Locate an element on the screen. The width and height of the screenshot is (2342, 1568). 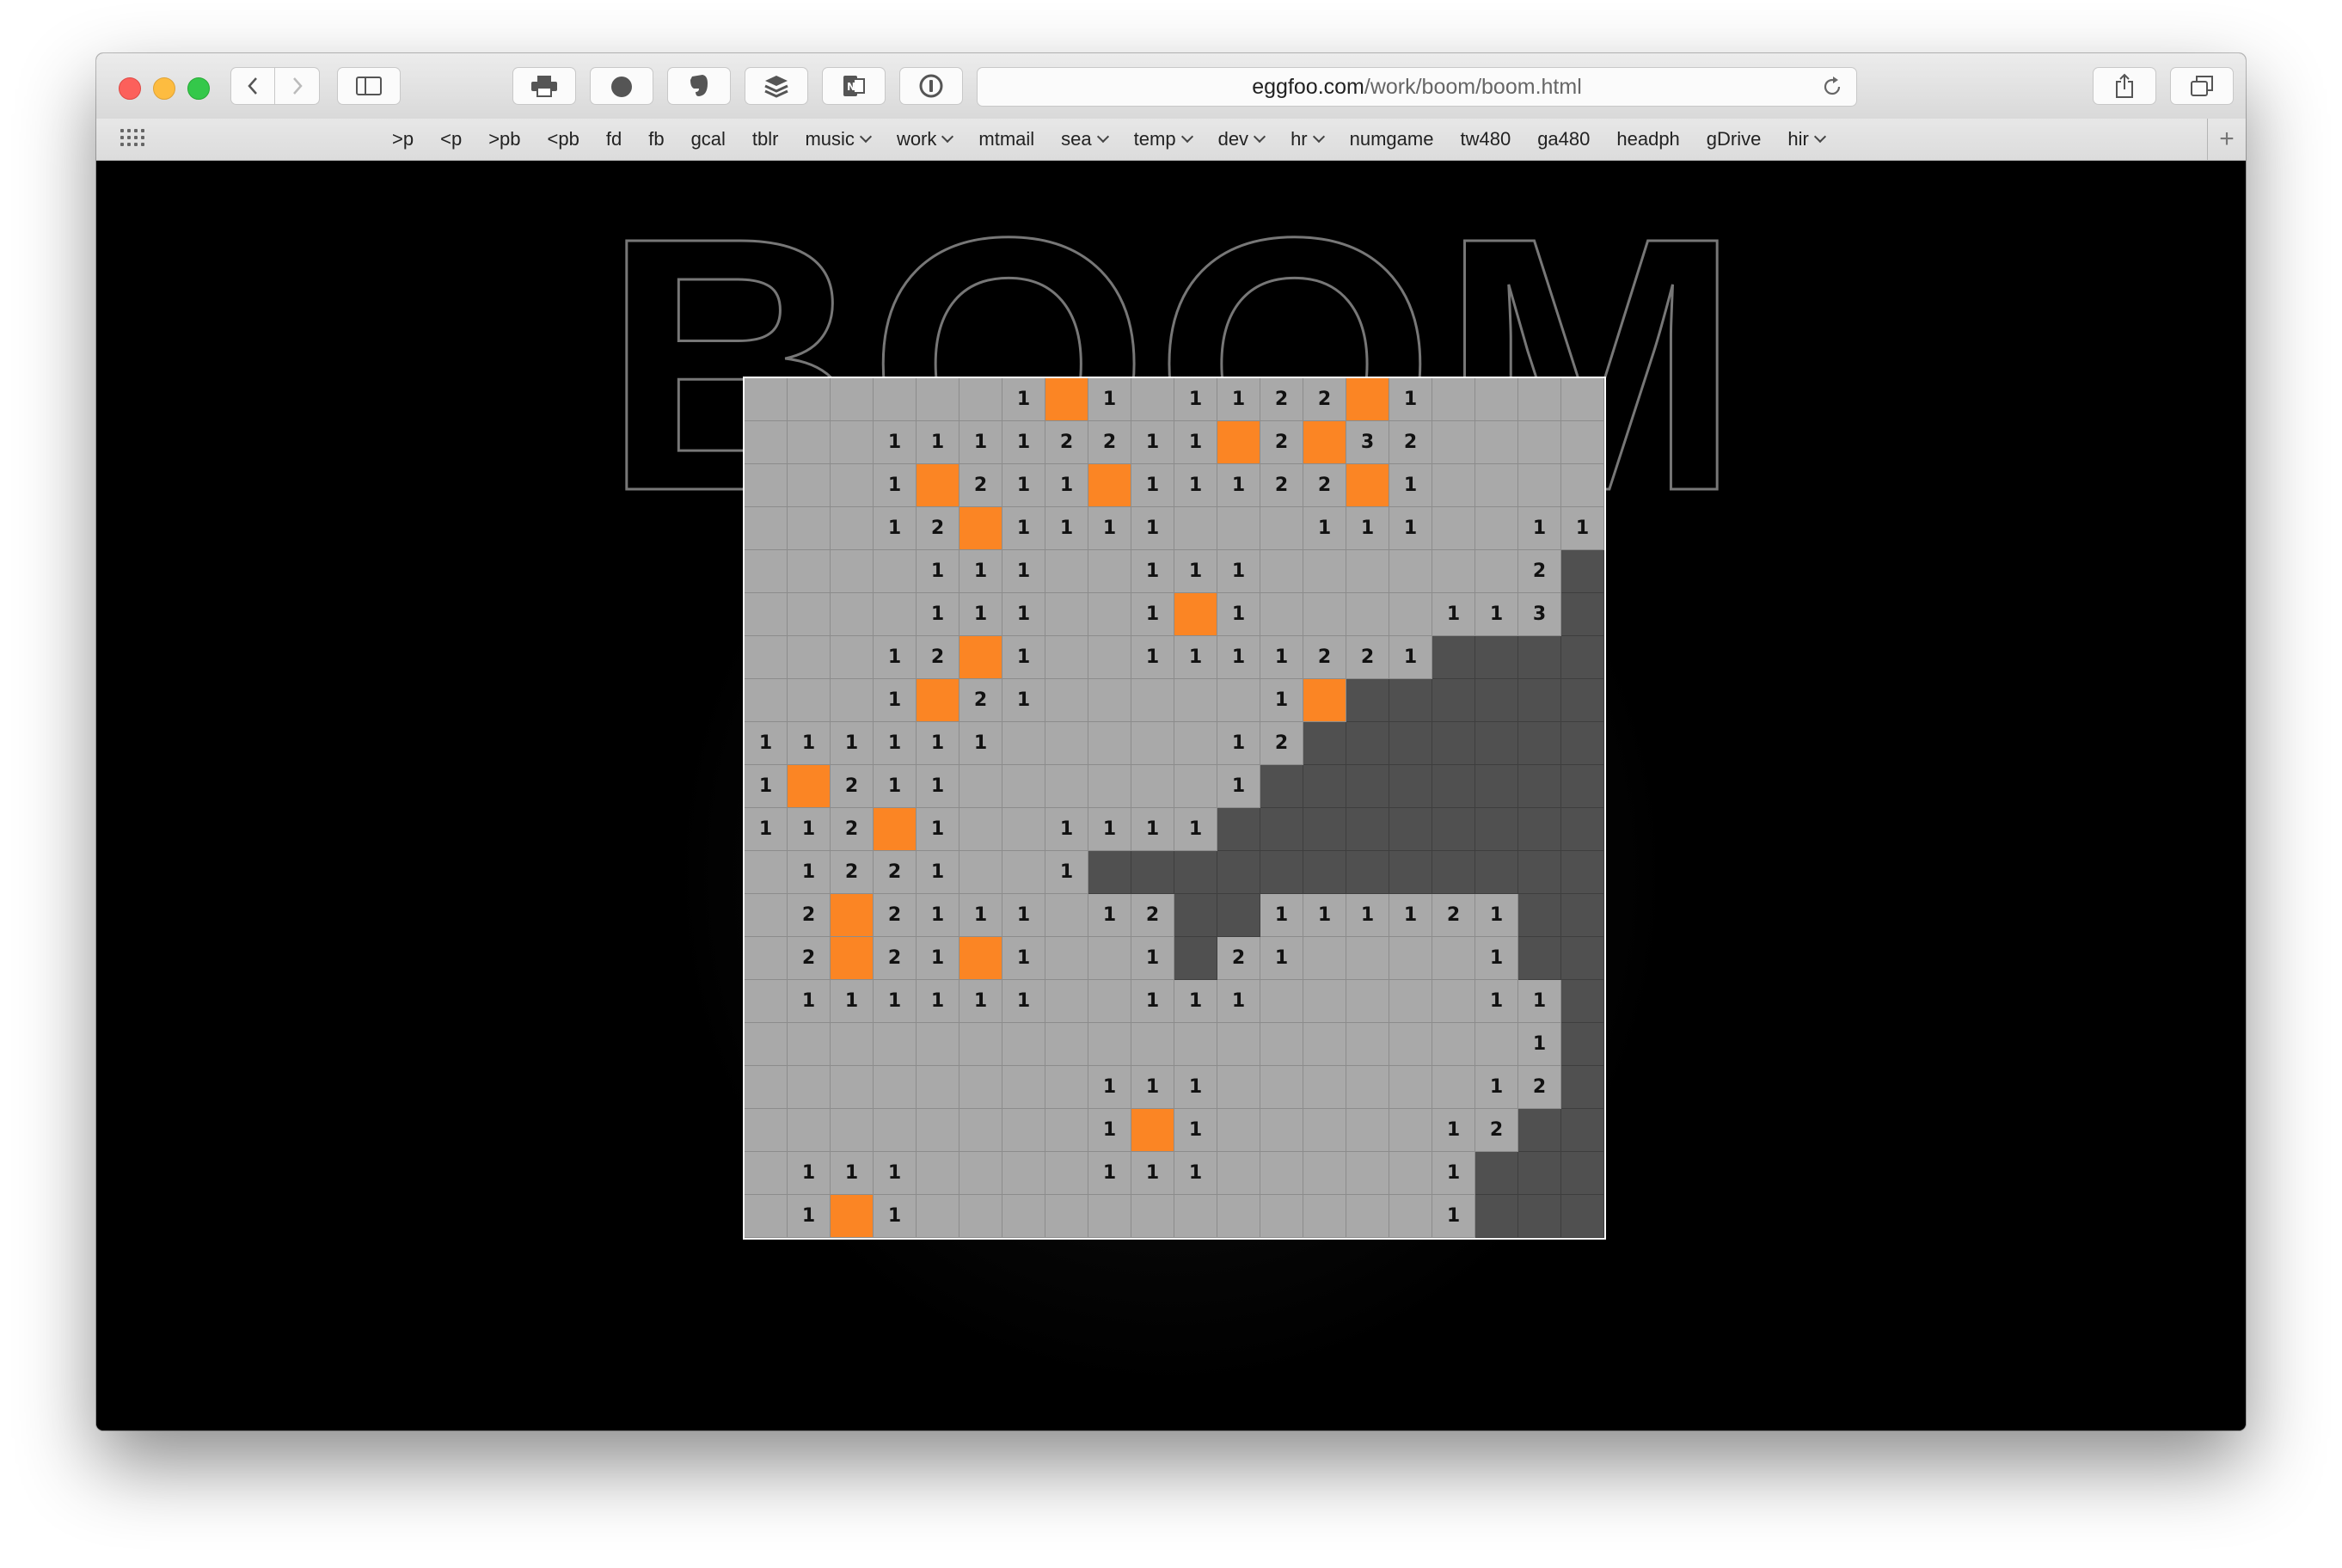
bookmark-pb: <pb is located at coordinates (563, 139).